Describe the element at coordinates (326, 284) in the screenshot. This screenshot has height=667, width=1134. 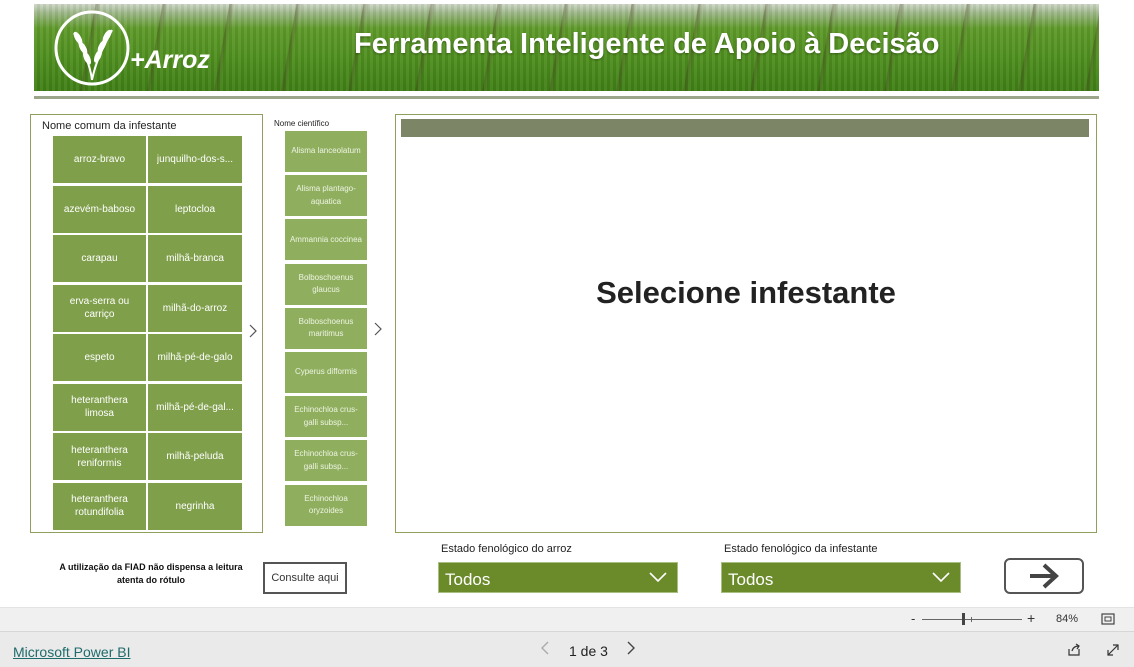
I see `scientific-name-tile: Bolboschoenus glaucus` at that location.